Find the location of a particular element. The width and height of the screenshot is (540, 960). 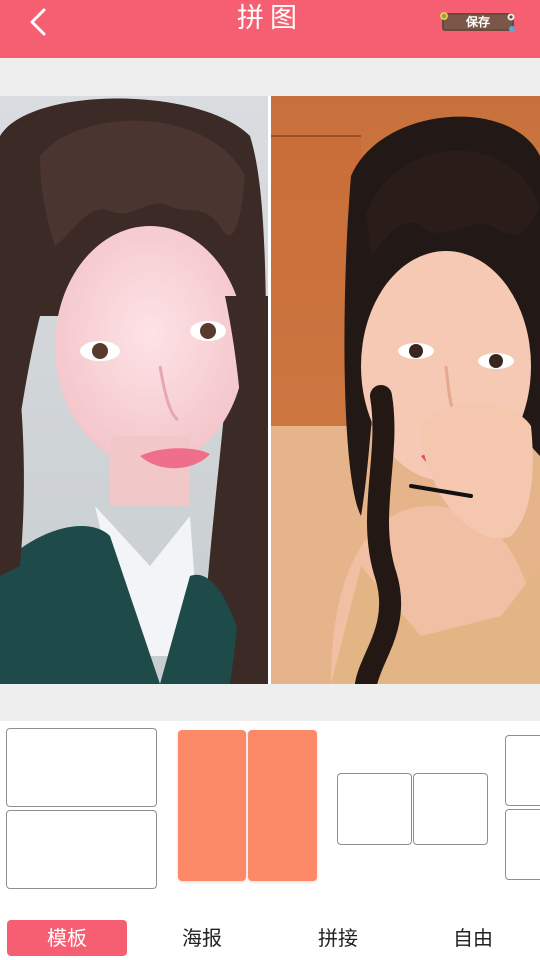

template-two-rows-partial is located at coordinates (522, 808).